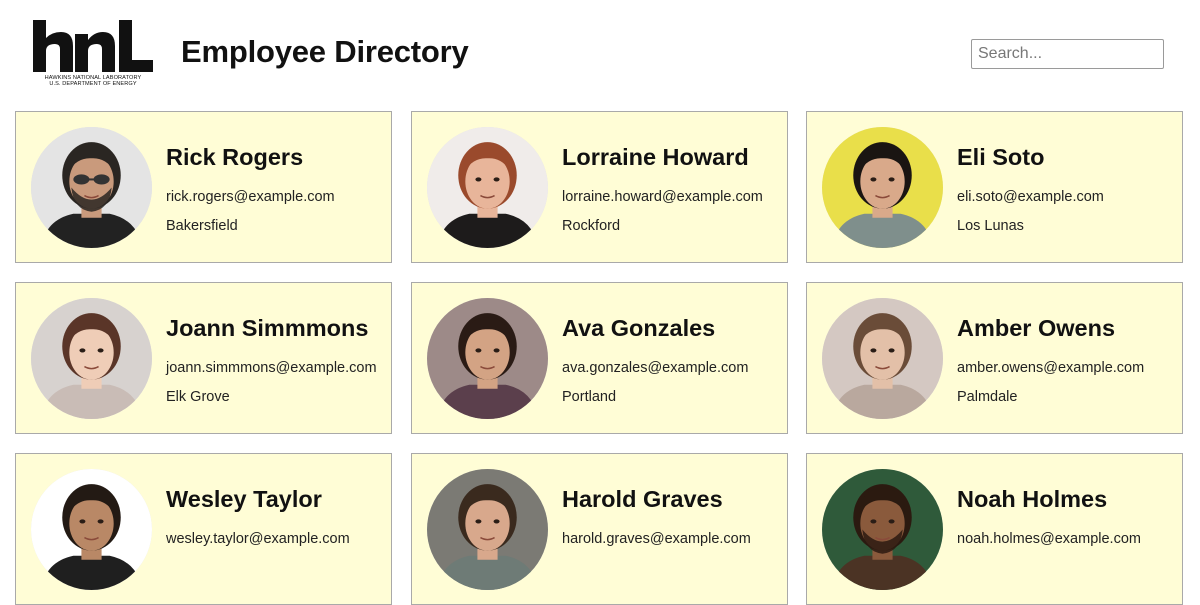 The height and width of the screenshot is (605, 1200). What do you see at coordinates (258, 539) in the screenshot?
I see `employee-email: wesley.taylor@example.com` at bounding box center [258, 539].